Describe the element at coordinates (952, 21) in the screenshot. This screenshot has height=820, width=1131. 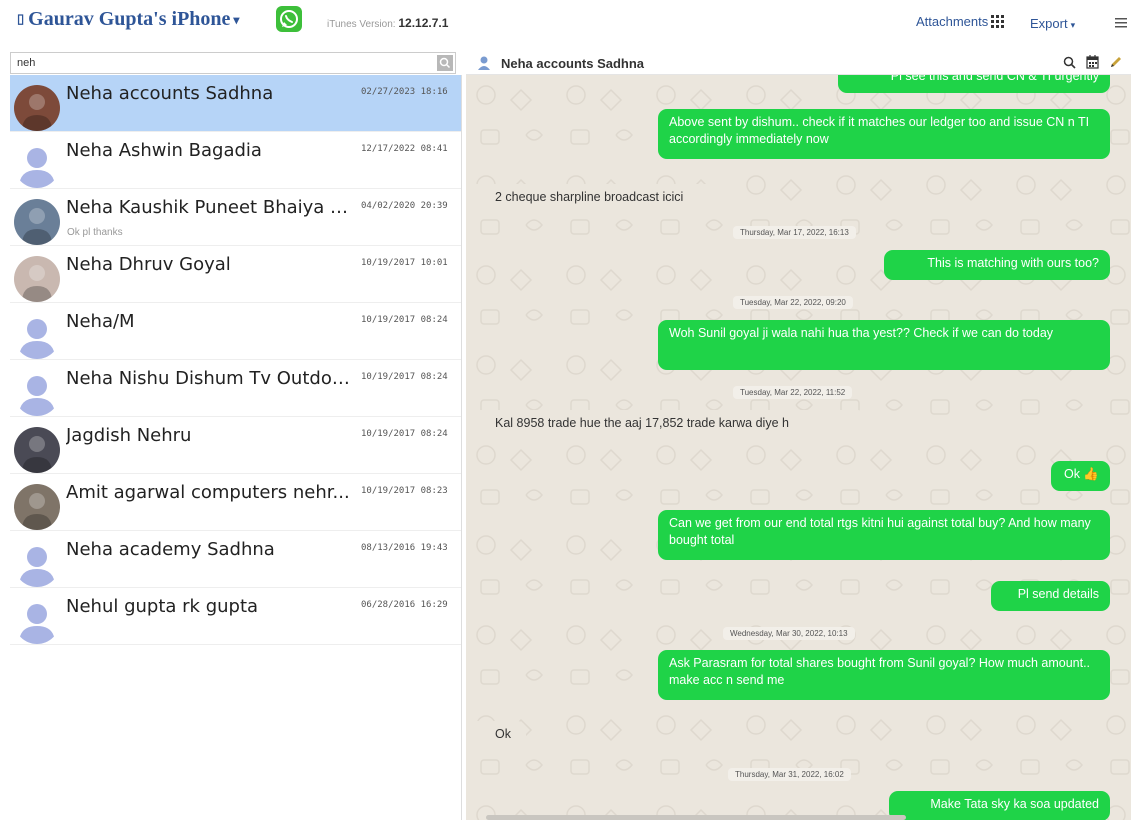
I see `attachments-label: Attachments` at that location.